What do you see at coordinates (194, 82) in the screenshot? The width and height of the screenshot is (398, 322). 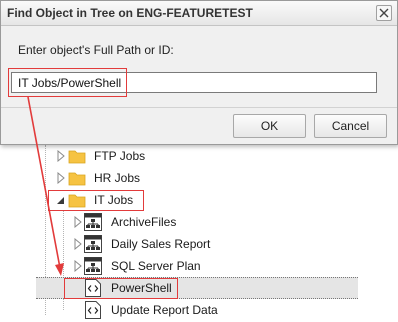 I see `path-input` at bounding box center [194, 82].